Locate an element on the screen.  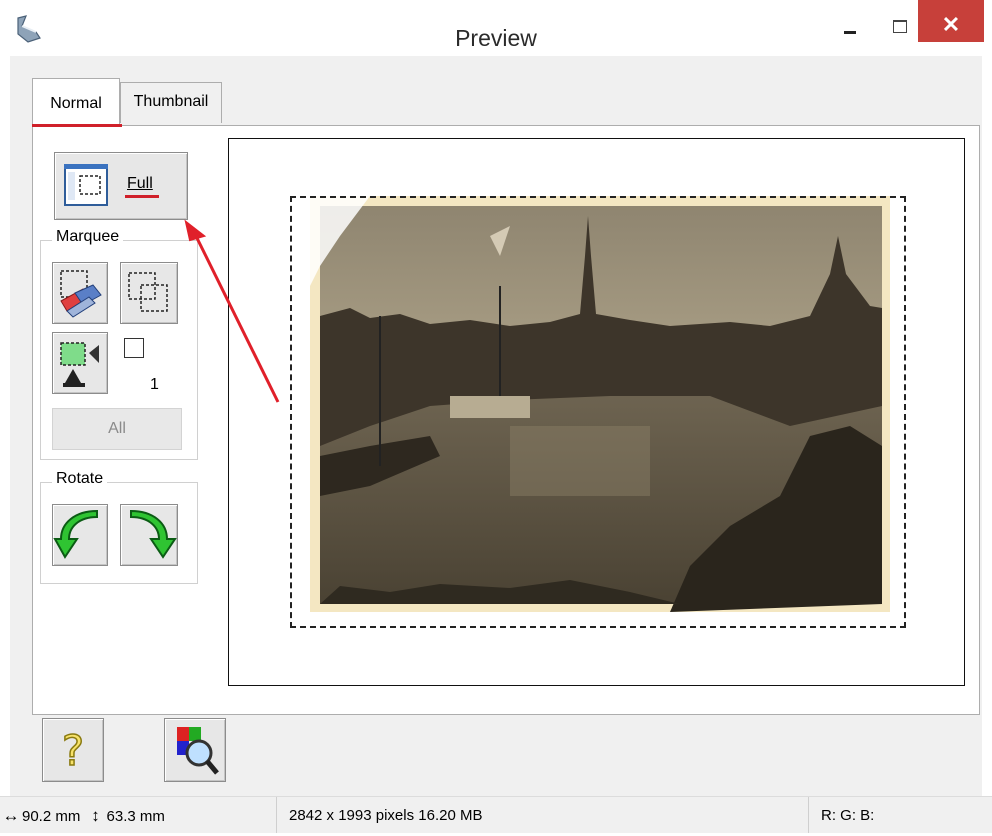
help-button: ? is located at coordinates (73, 750).